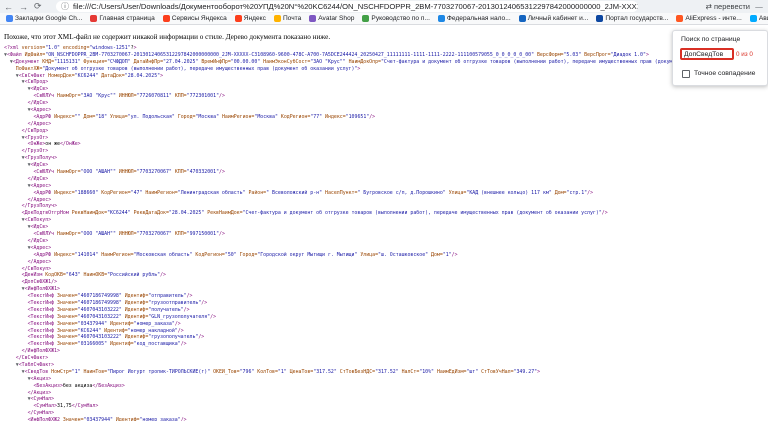 The width and height of the screenshot is (768, 421). I want to click on bookmark-item: Сервисы Яндекса, so click(195, 18).